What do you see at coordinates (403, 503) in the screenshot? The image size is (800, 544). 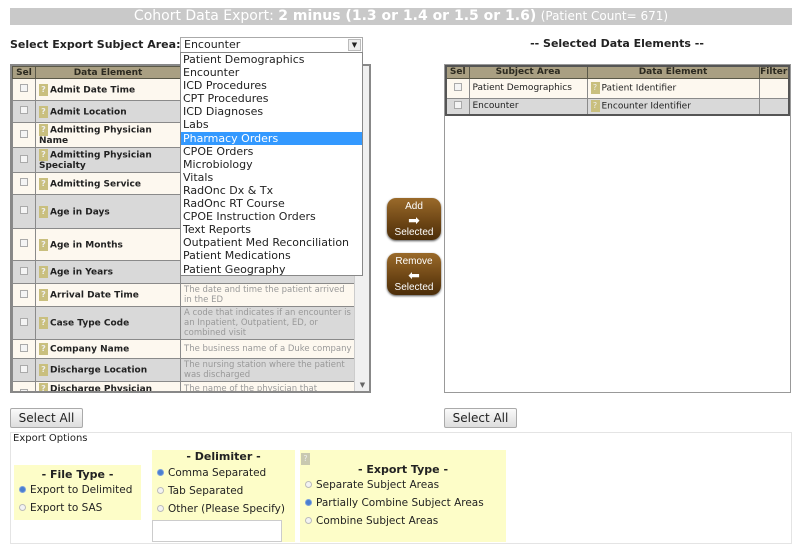 I see `export-type-option: Partially Combine Subject Areas` at bounding box center [403, 503].